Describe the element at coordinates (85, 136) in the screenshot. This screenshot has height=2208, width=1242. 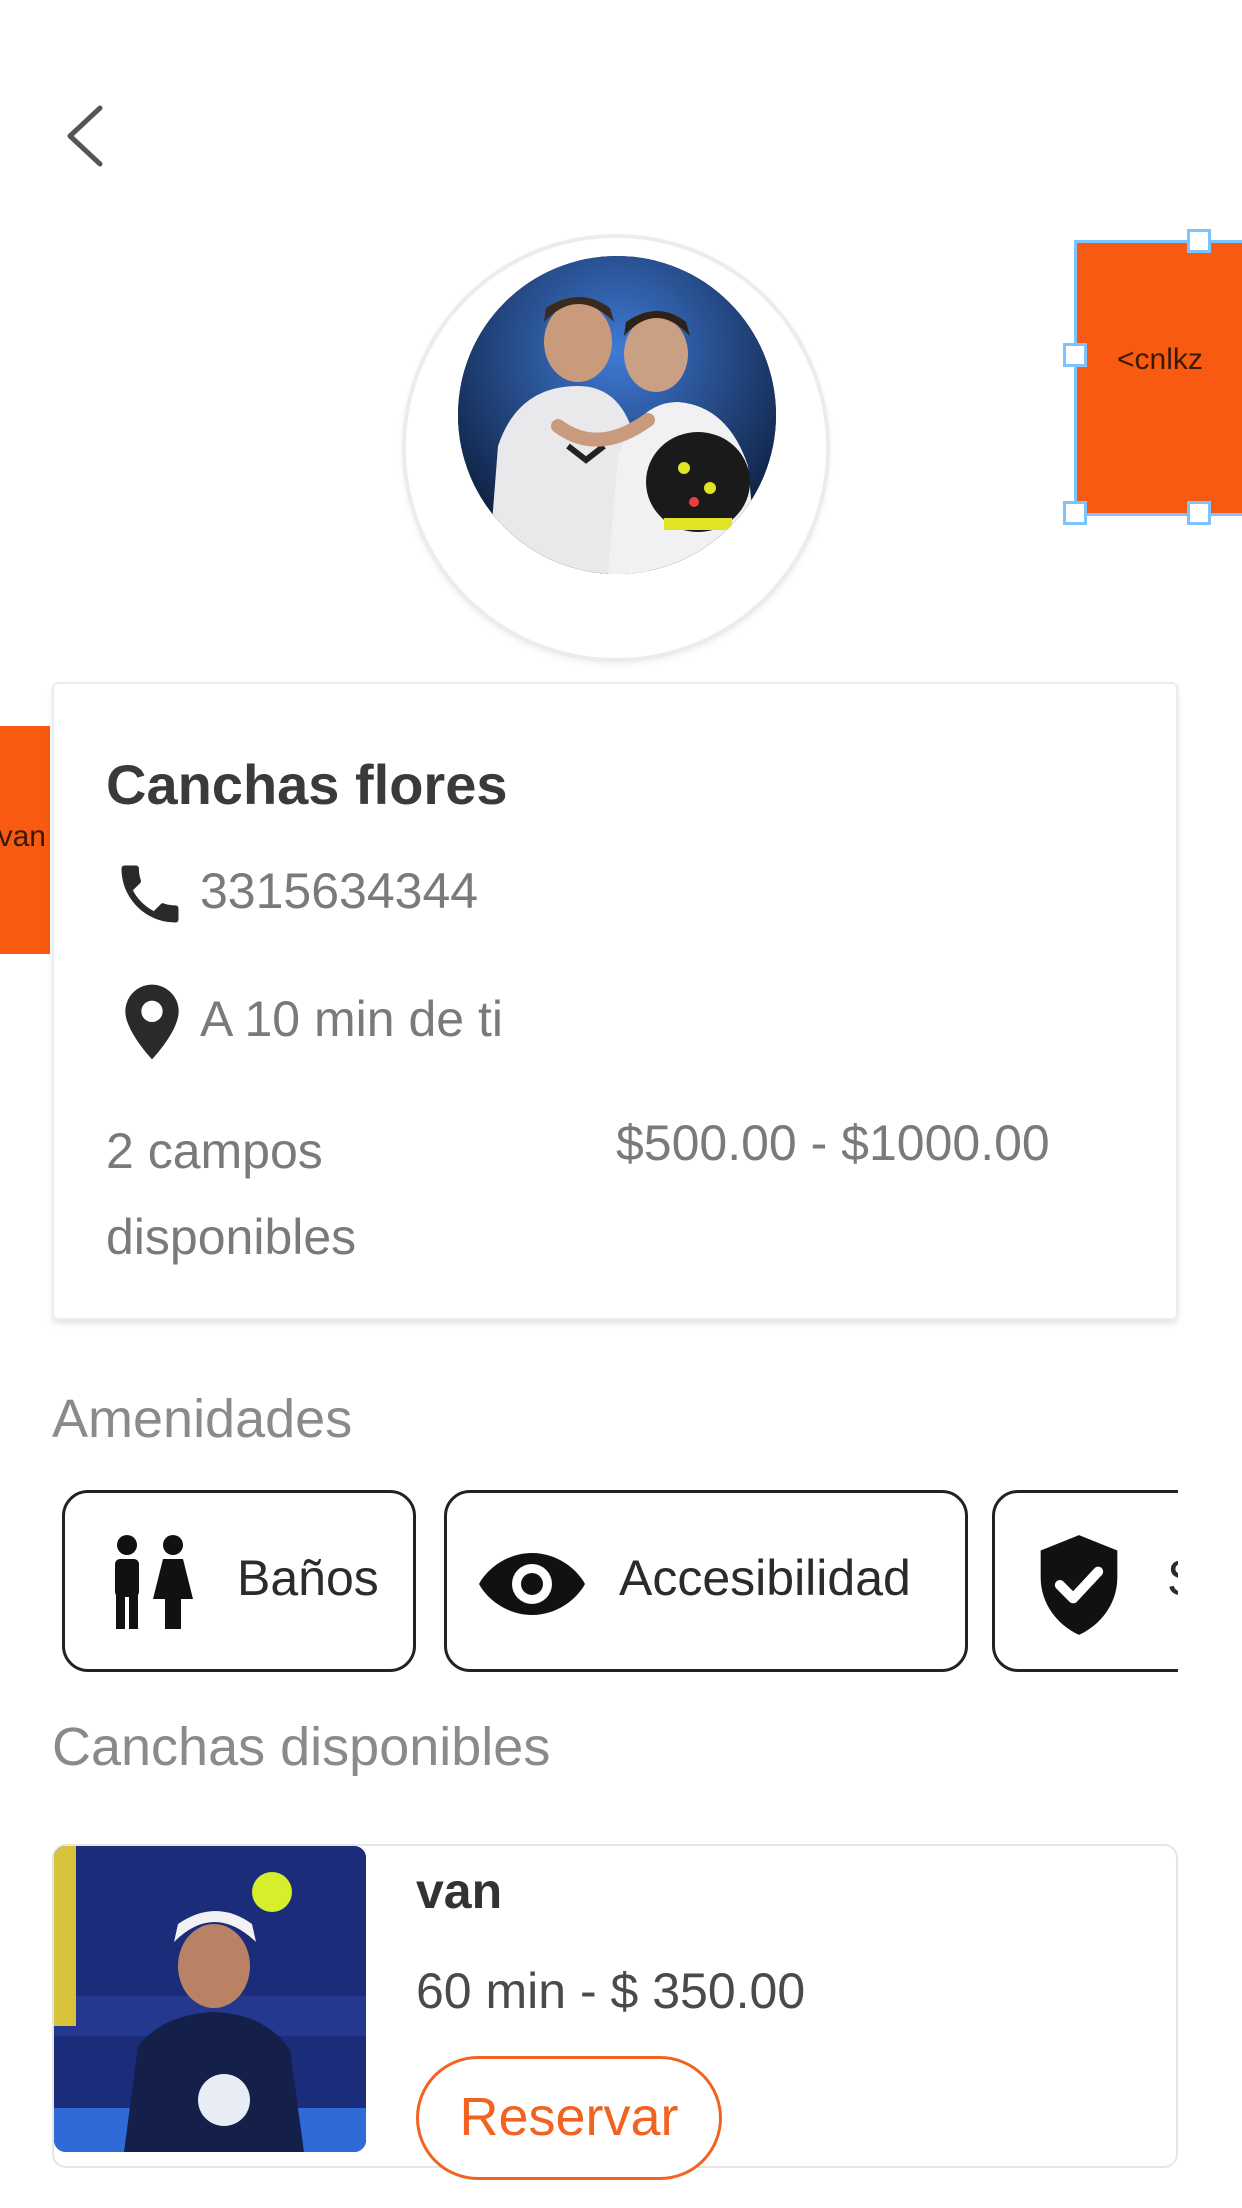
I see `chevron-left-icon` at that location.